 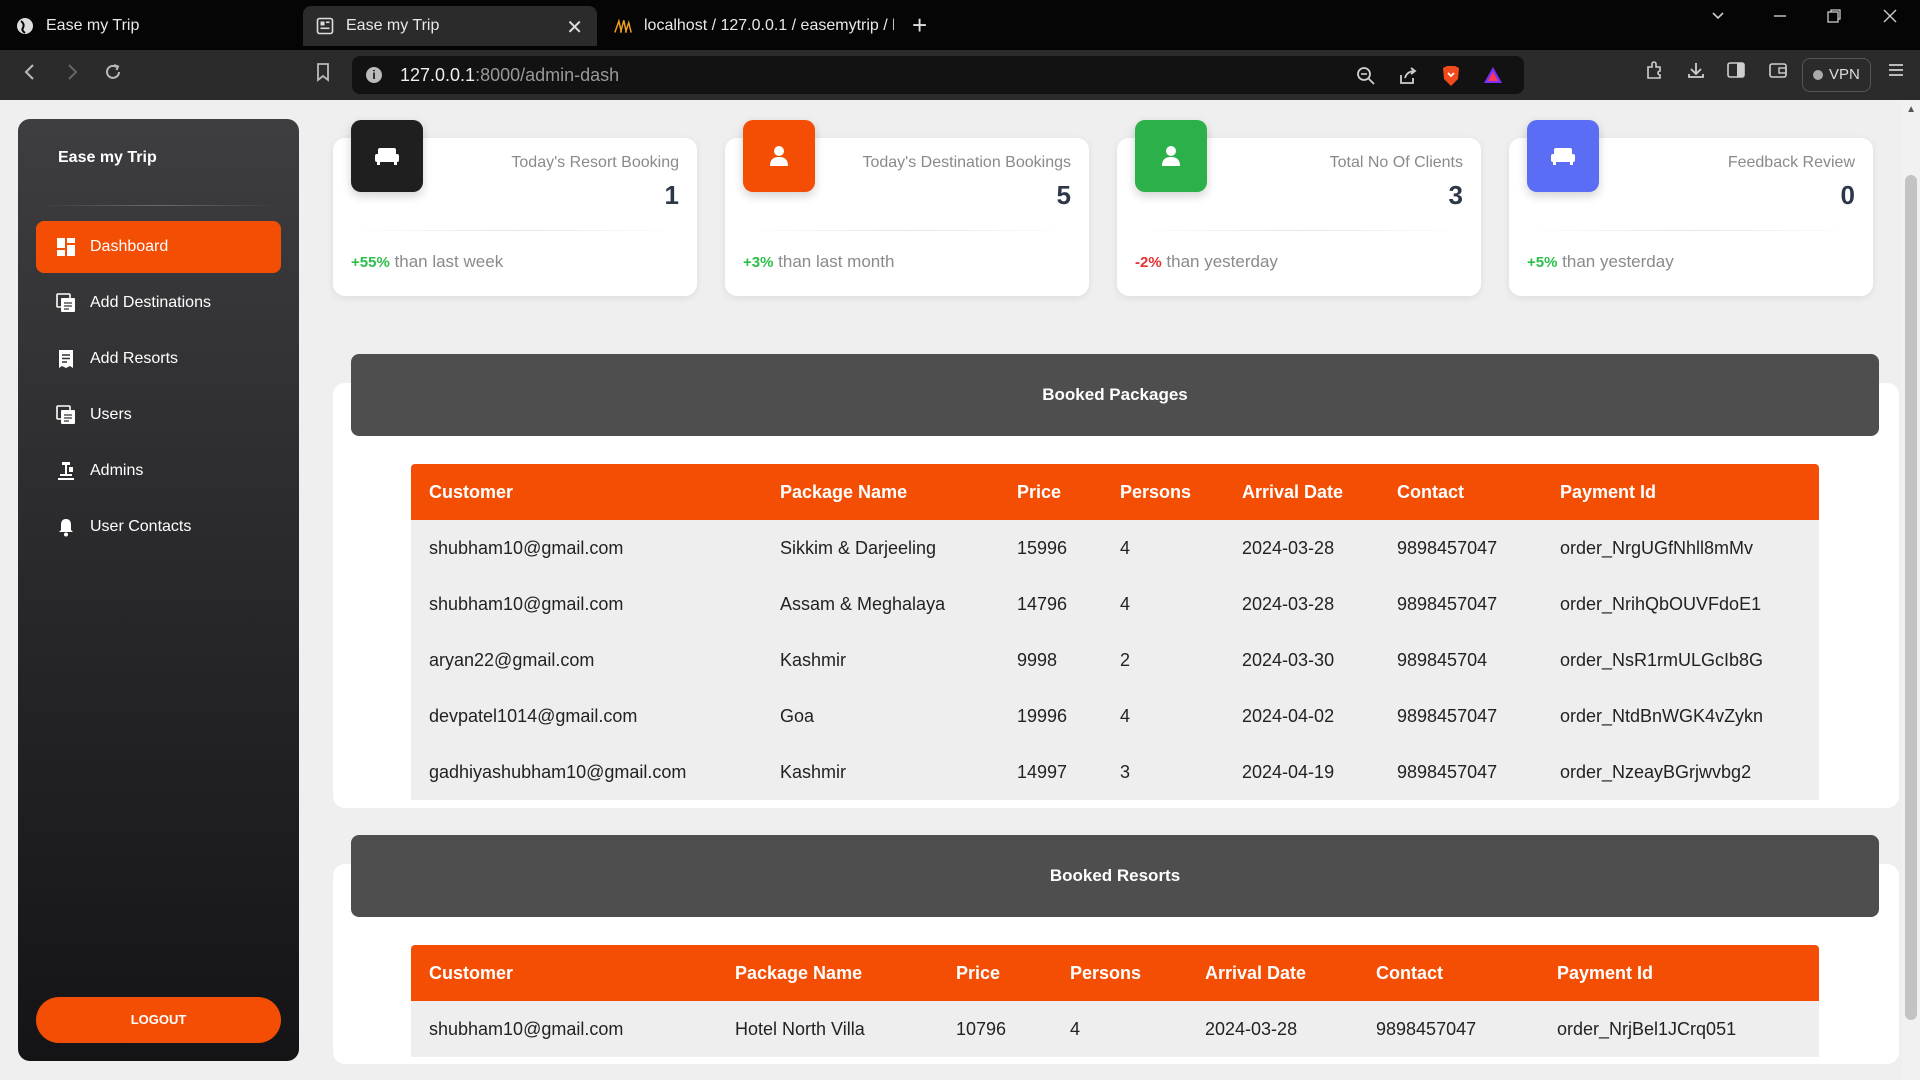 I want to click on bookmark-icon, so click(x=323, y=75).